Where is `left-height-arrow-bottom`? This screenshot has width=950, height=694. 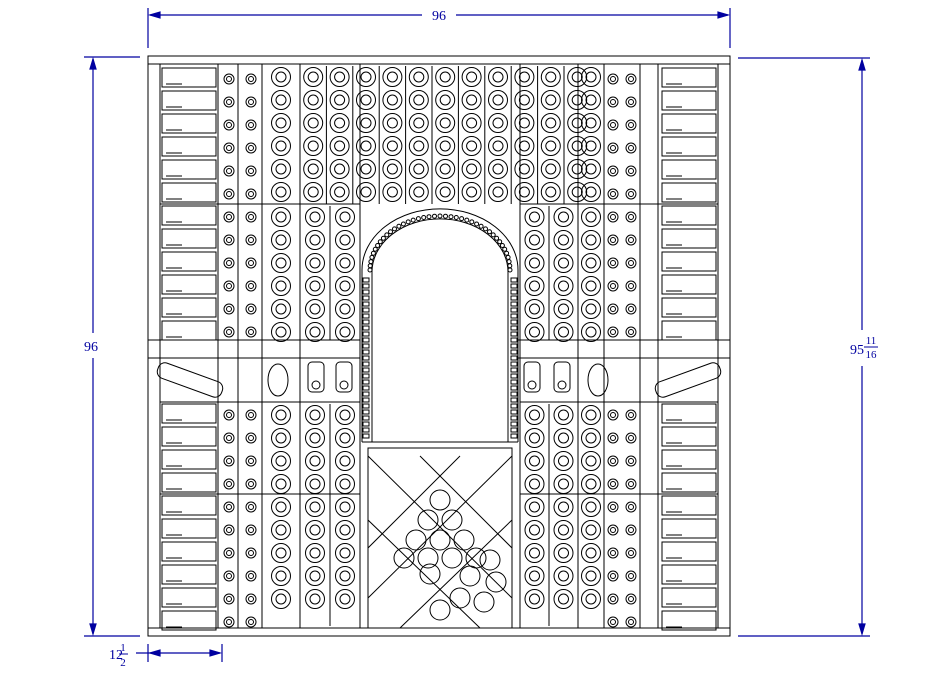
left-height-arrow-bottom is located at coordinates (93, 630).